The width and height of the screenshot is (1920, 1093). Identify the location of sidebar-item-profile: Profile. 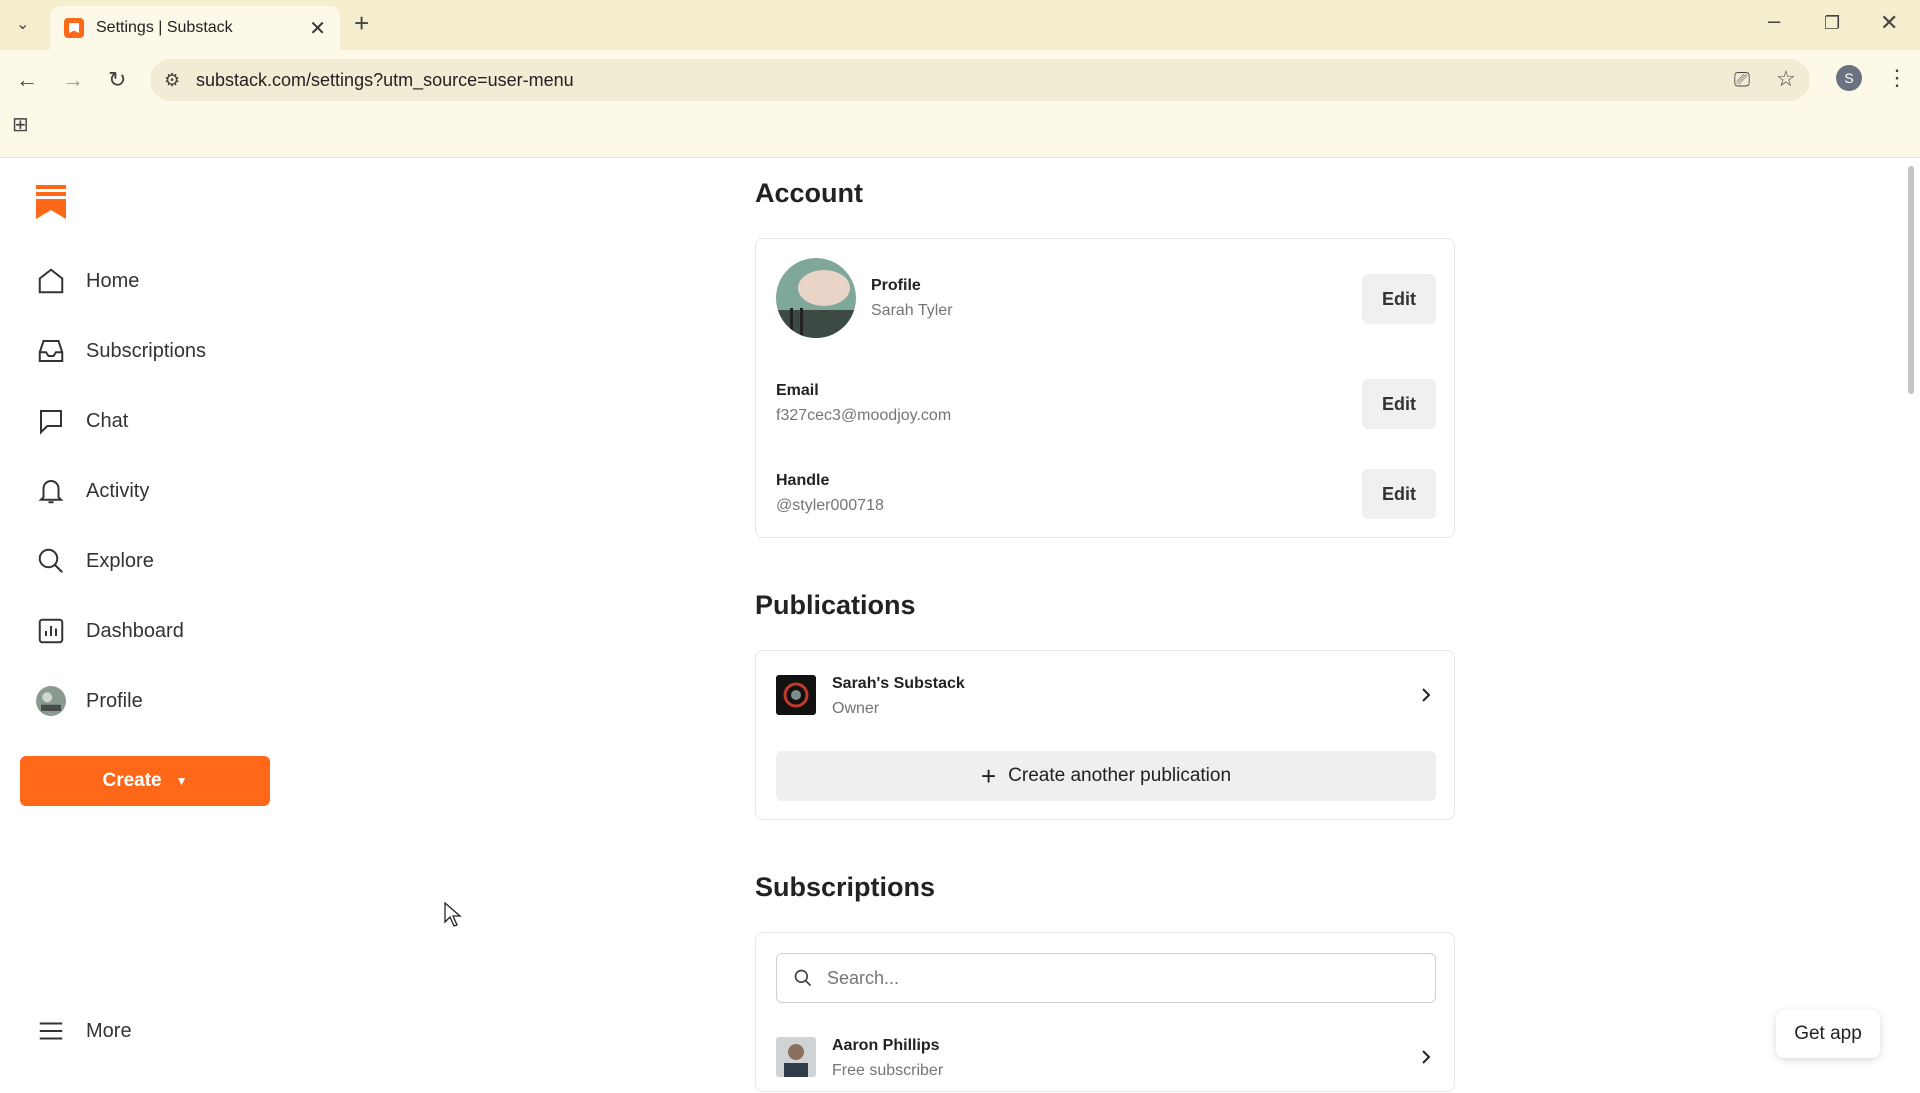
(89, 701).